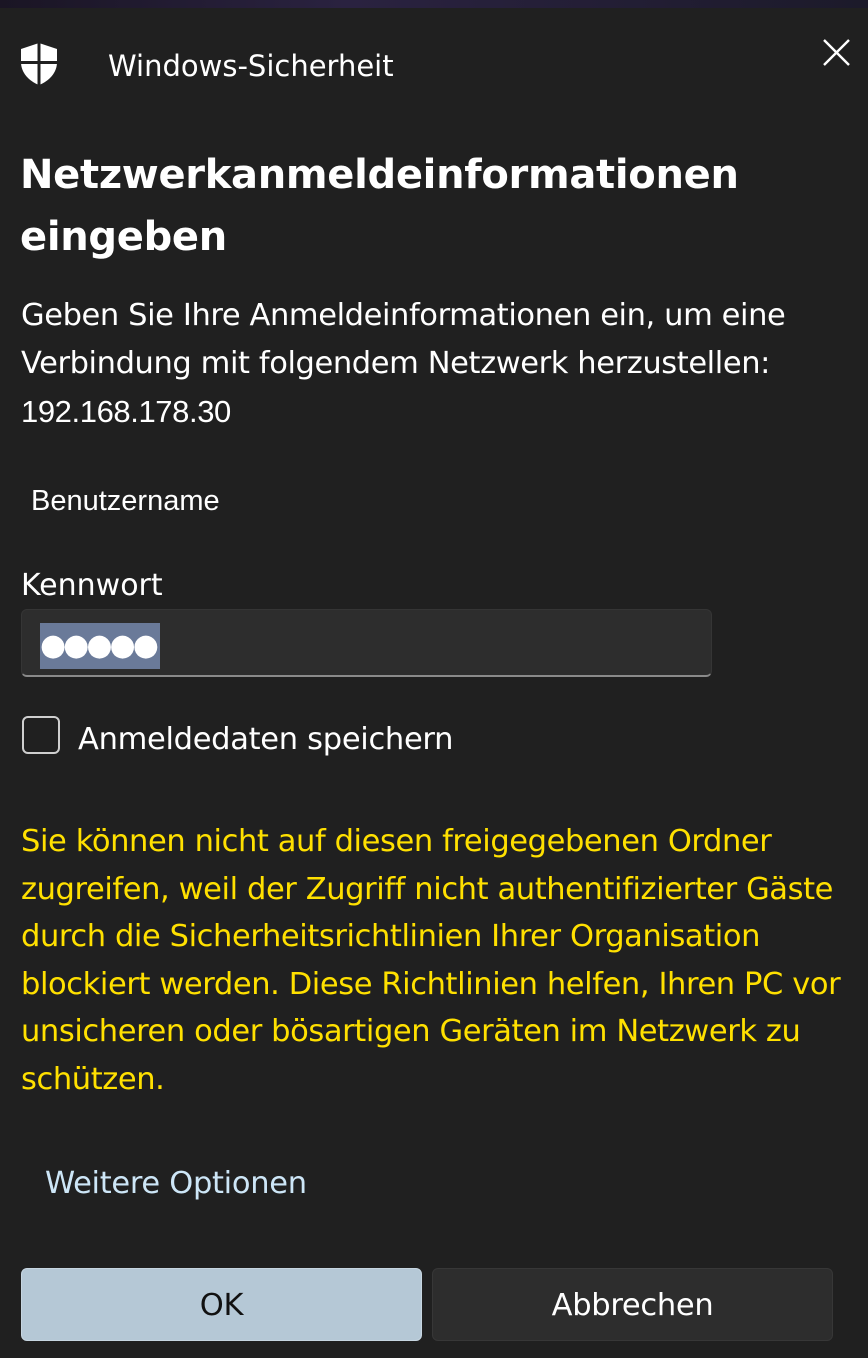  I want to click on dialog-heading: Netzwerkanmeldeinformationen eingeben, so click(379, 206).